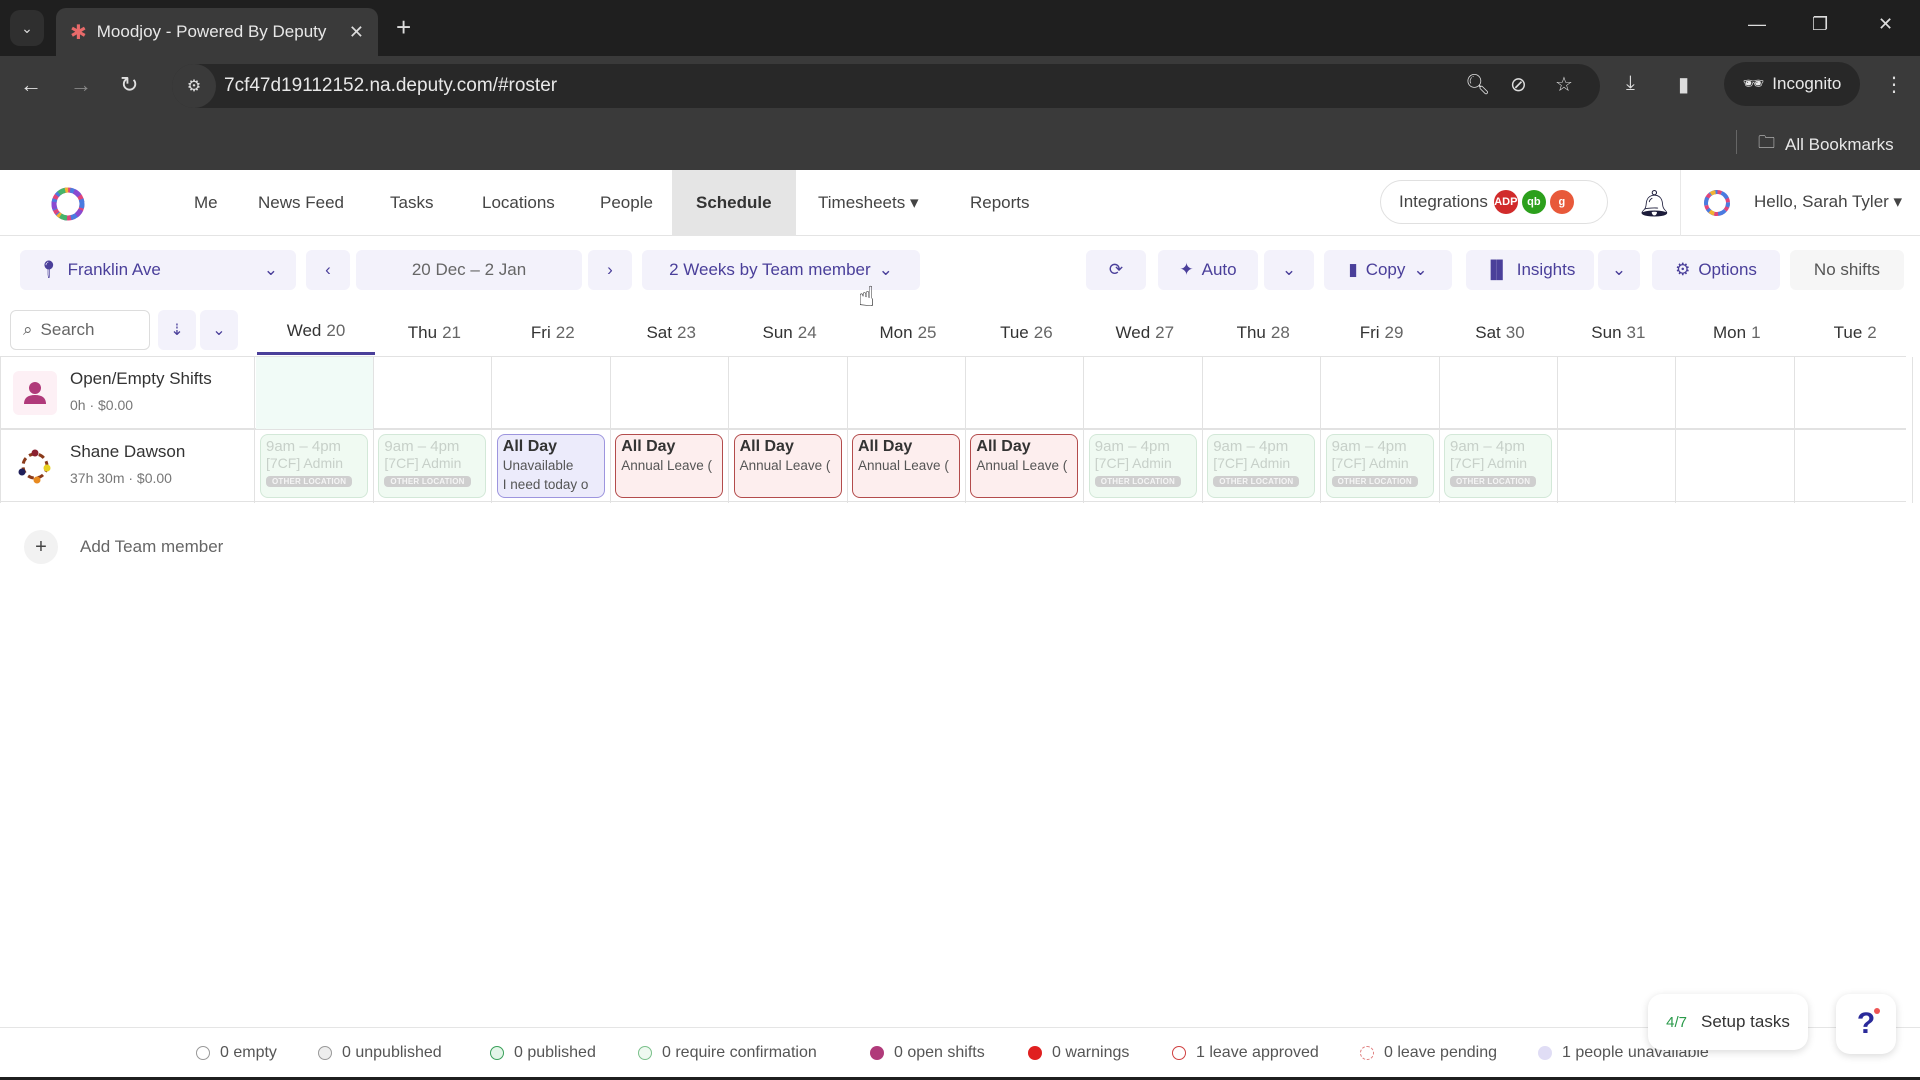 This screenshot has height=1080, width=1920. I want to click on day-header: Thu 21, so click(434, 332).